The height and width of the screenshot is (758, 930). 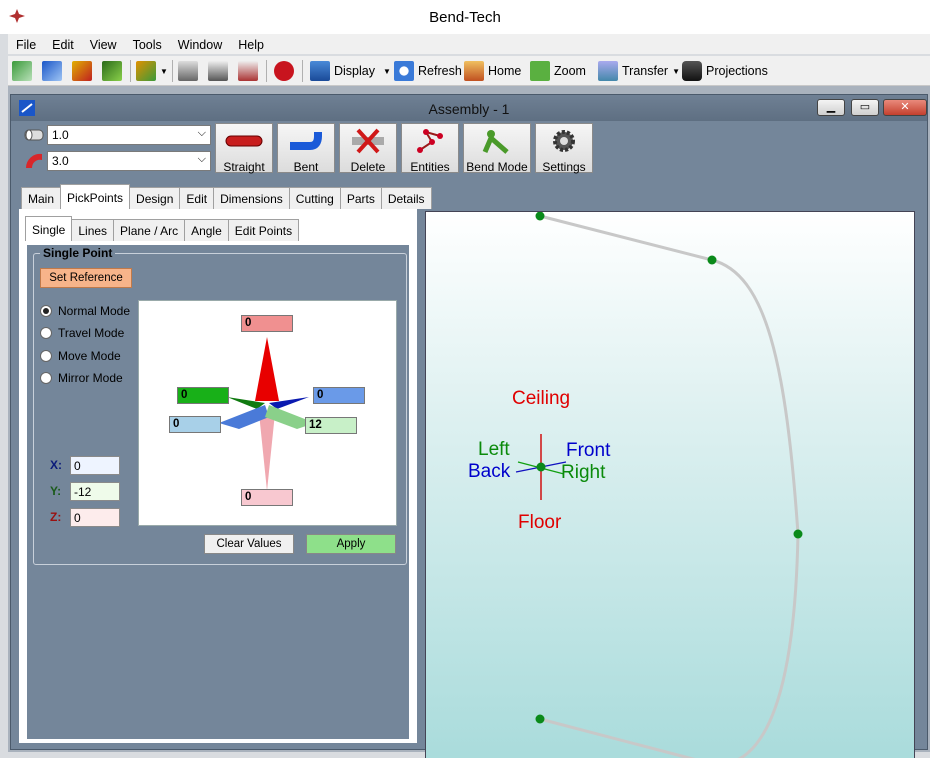 I want to click on component-icon, so click(x=146, y=71).